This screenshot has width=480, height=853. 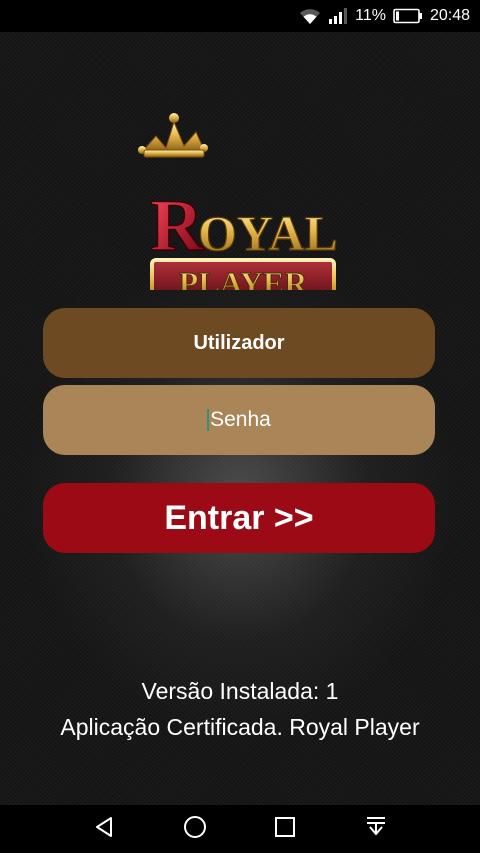 What do you see at coordinates (208, 420) in the screenshot?
I see `text-cursor` at bounding box center [208, 420].